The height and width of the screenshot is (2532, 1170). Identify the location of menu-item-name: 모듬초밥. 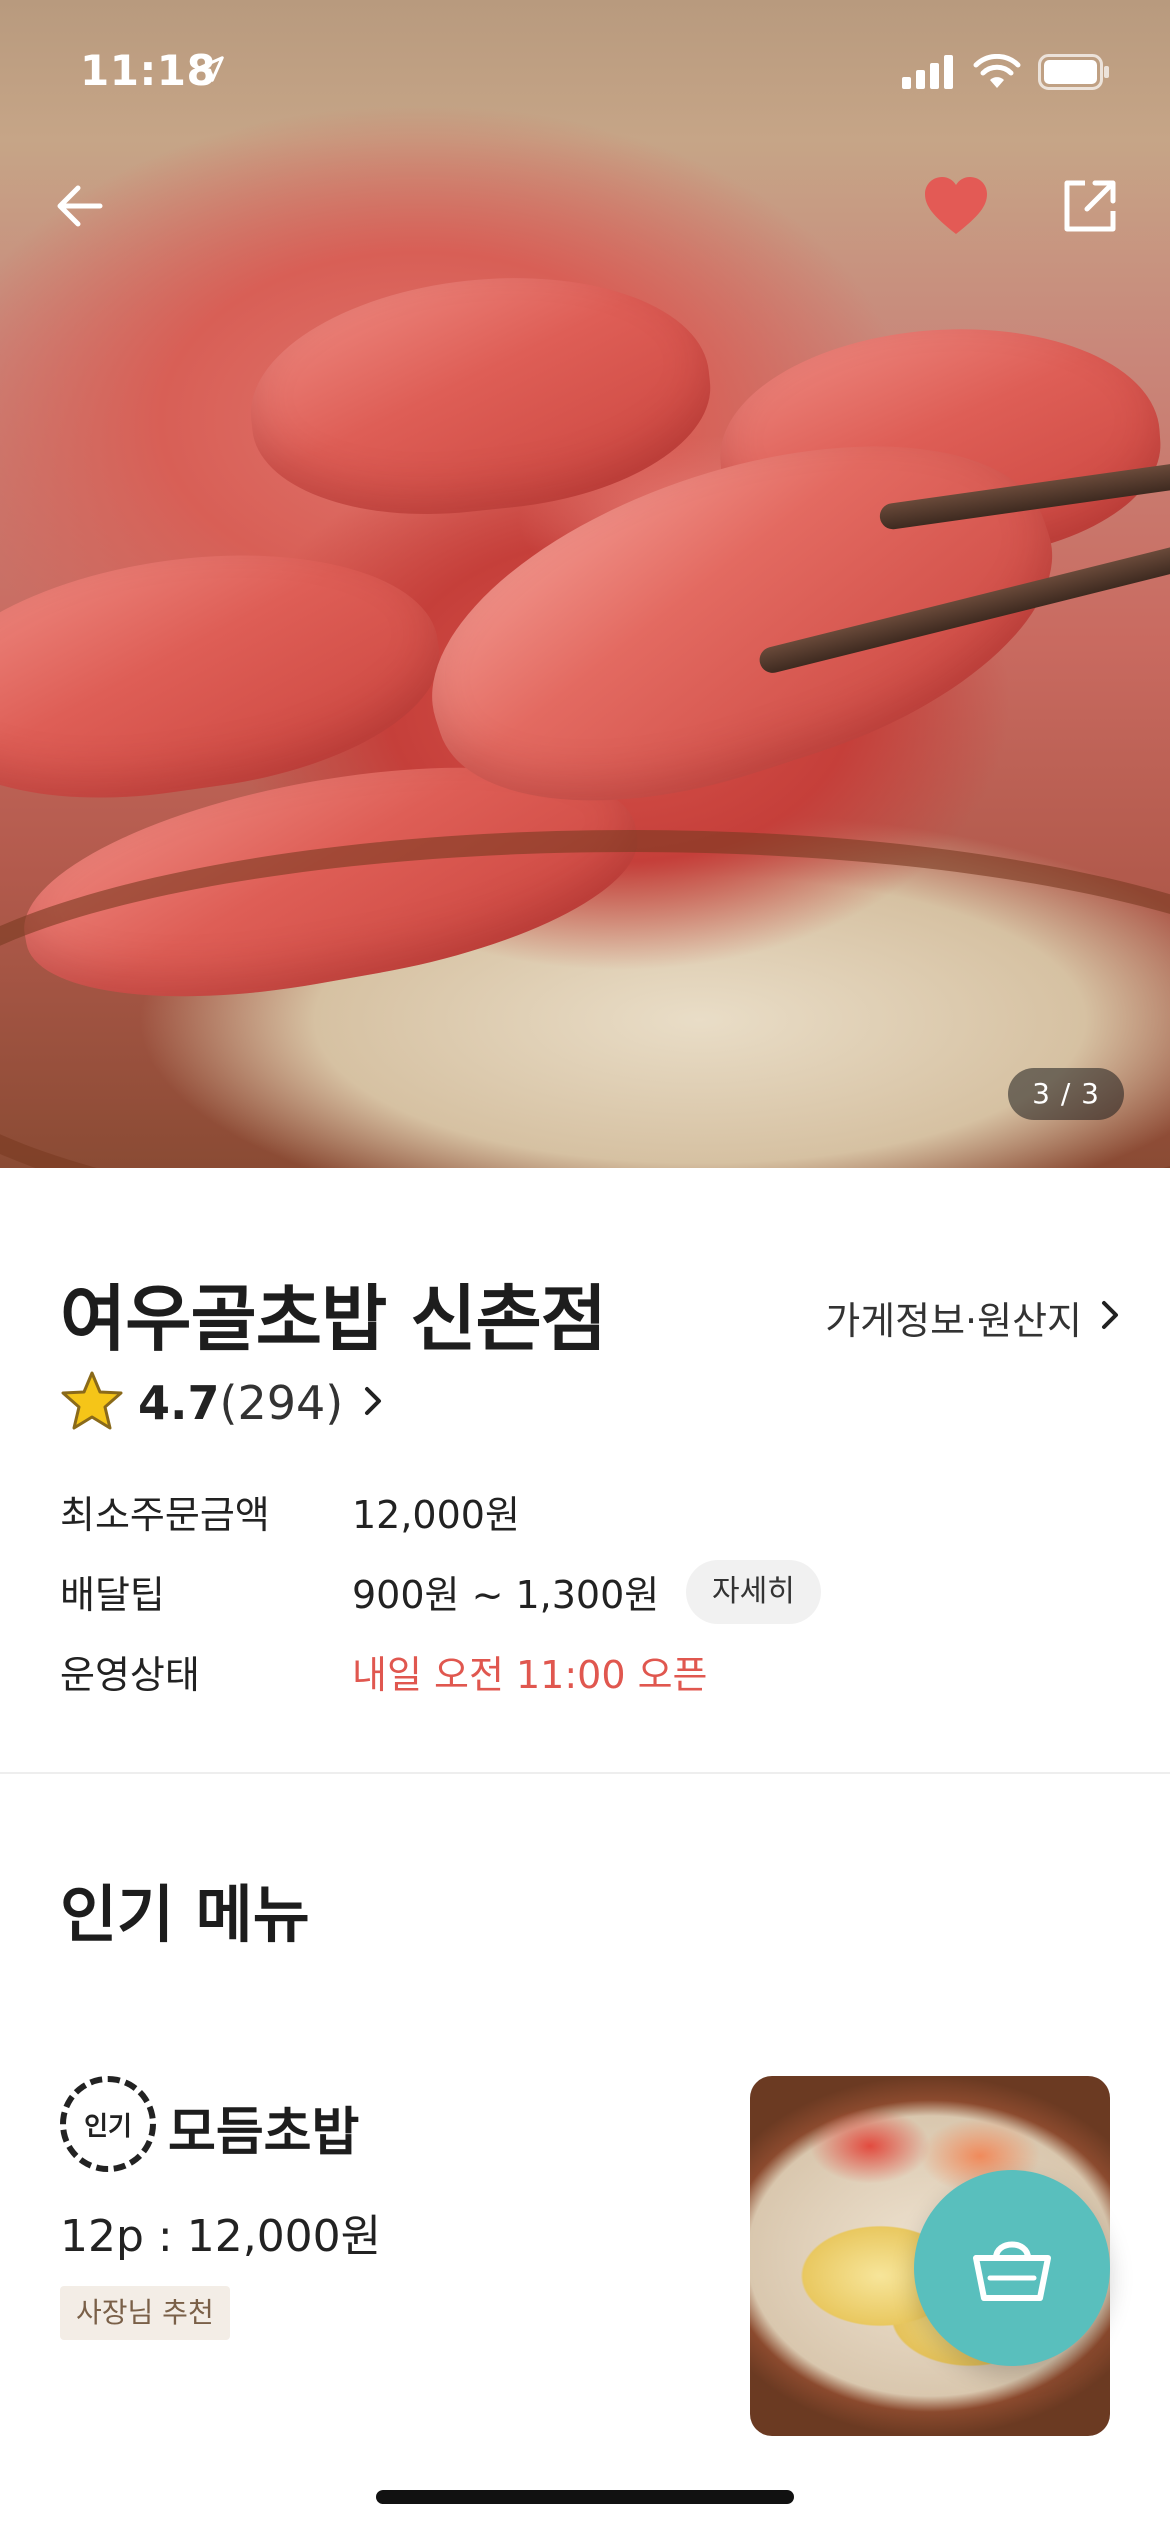
(264, 2133).